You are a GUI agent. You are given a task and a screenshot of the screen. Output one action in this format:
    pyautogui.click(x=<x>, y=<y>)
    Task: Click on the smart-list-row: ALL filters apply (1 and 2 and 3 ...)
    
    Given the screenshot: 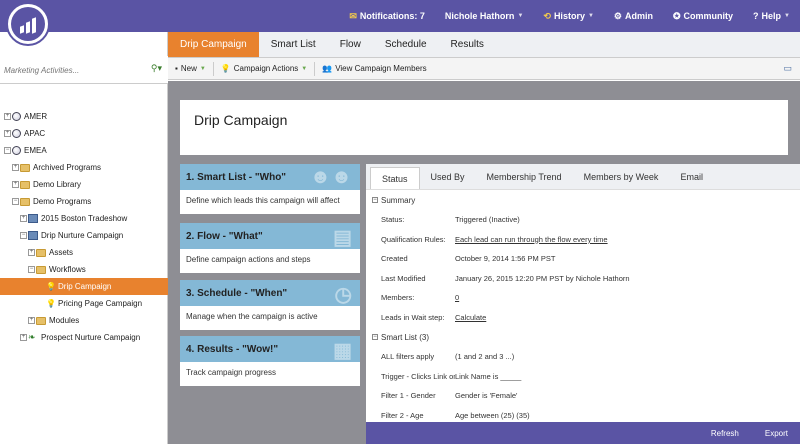 What is the action you would take?
    pyautogui.click(x=583, y=357)
    